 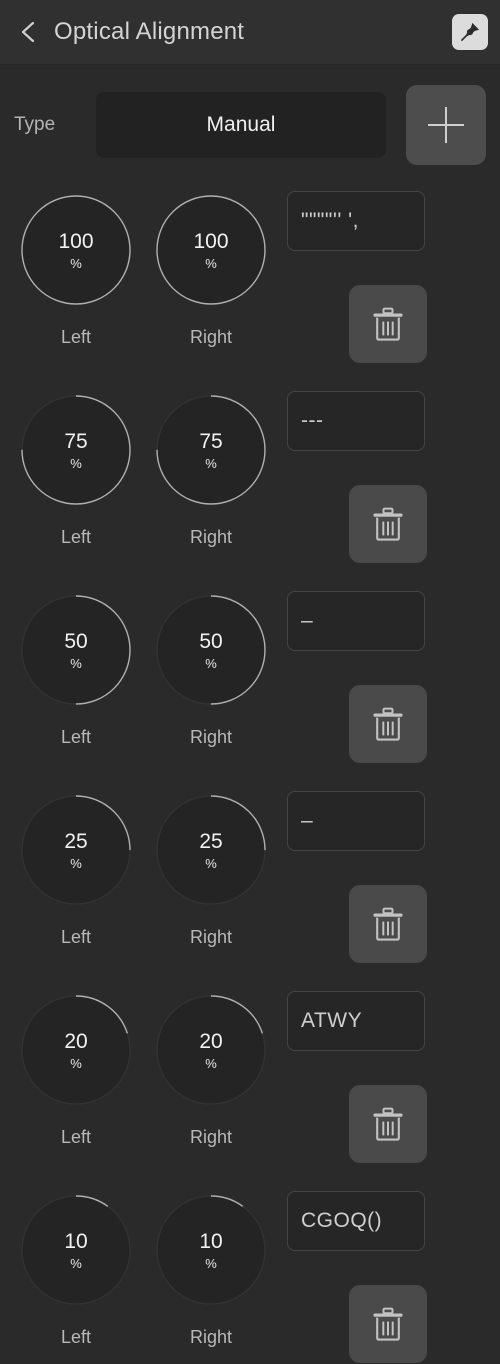 I want to click on alignment-row-2: 50 % 50 % Left Right –, so click(x=250, y=685).